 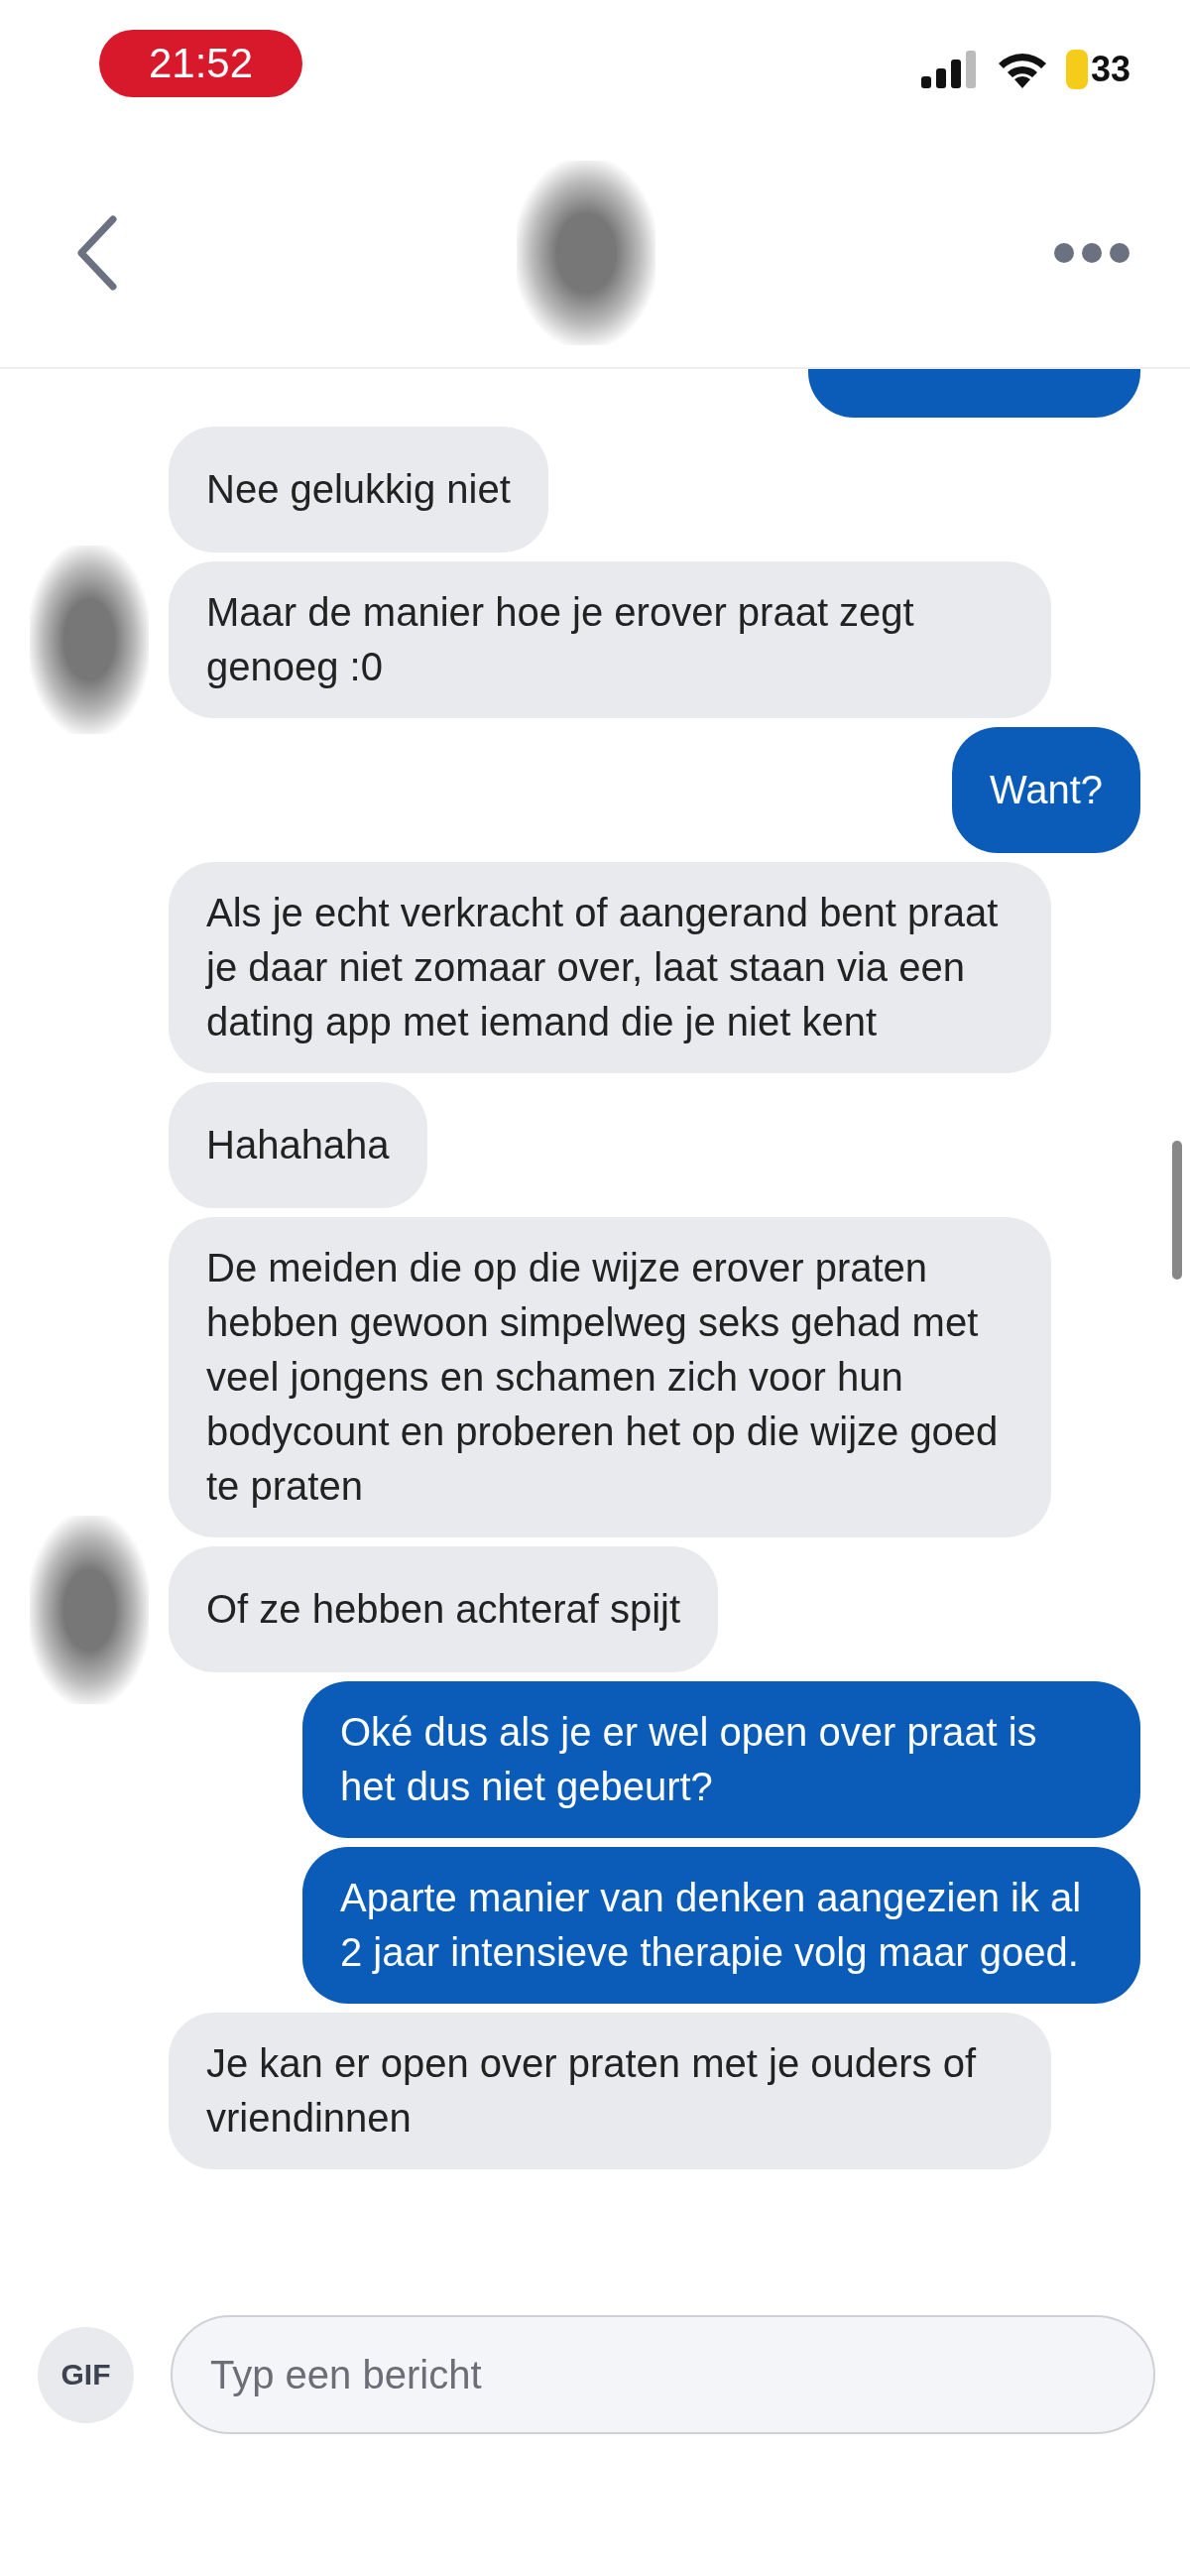 I want to click on more-icon, so click(x=1091, y=253).